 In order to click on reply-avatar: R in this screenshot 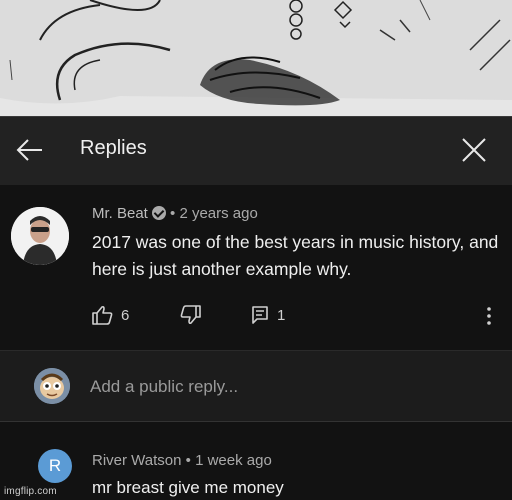, I will do `click(55, 466)`.